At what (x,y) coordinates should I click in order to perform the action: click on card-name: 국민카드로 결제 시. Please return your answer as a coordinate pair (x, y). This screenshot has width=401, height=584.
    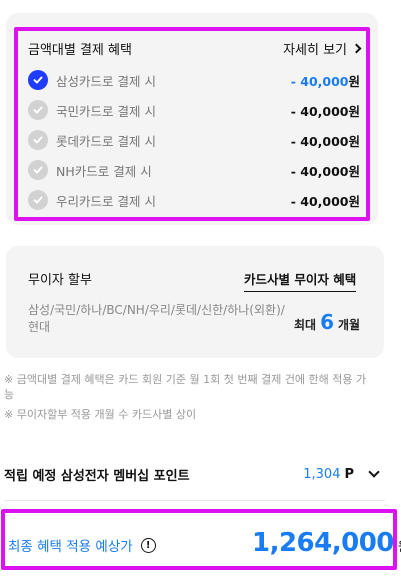
    Looking at the image, I should click on (106, 111).